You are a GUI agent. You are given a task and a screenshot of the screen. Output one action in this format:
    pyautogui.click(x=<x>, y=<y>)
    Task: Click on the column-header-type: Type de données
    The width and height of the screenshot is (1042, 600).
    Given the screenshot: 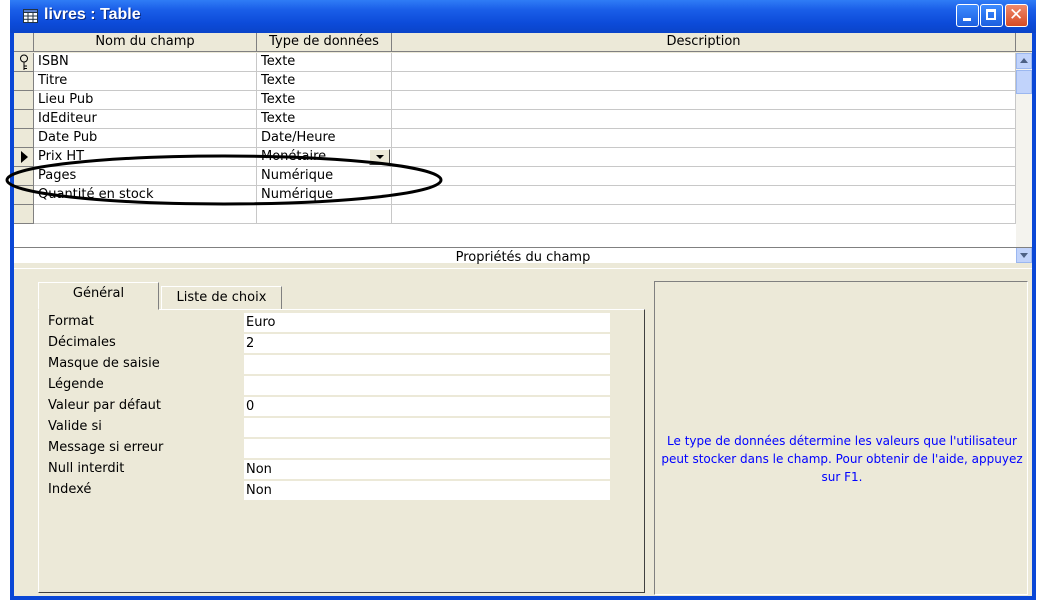 What is the action you would take?
    pyautogui.click(x=324, y=42)
    